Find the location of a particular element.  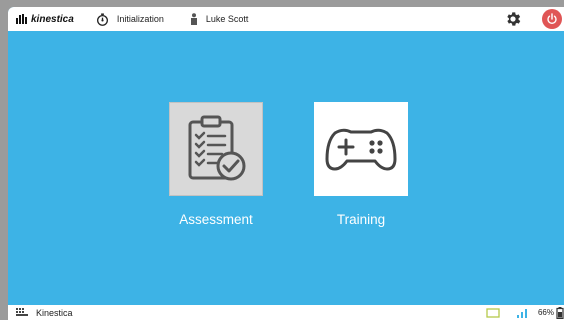

assessment-label: Assessment is located at coordinates (216, 219).